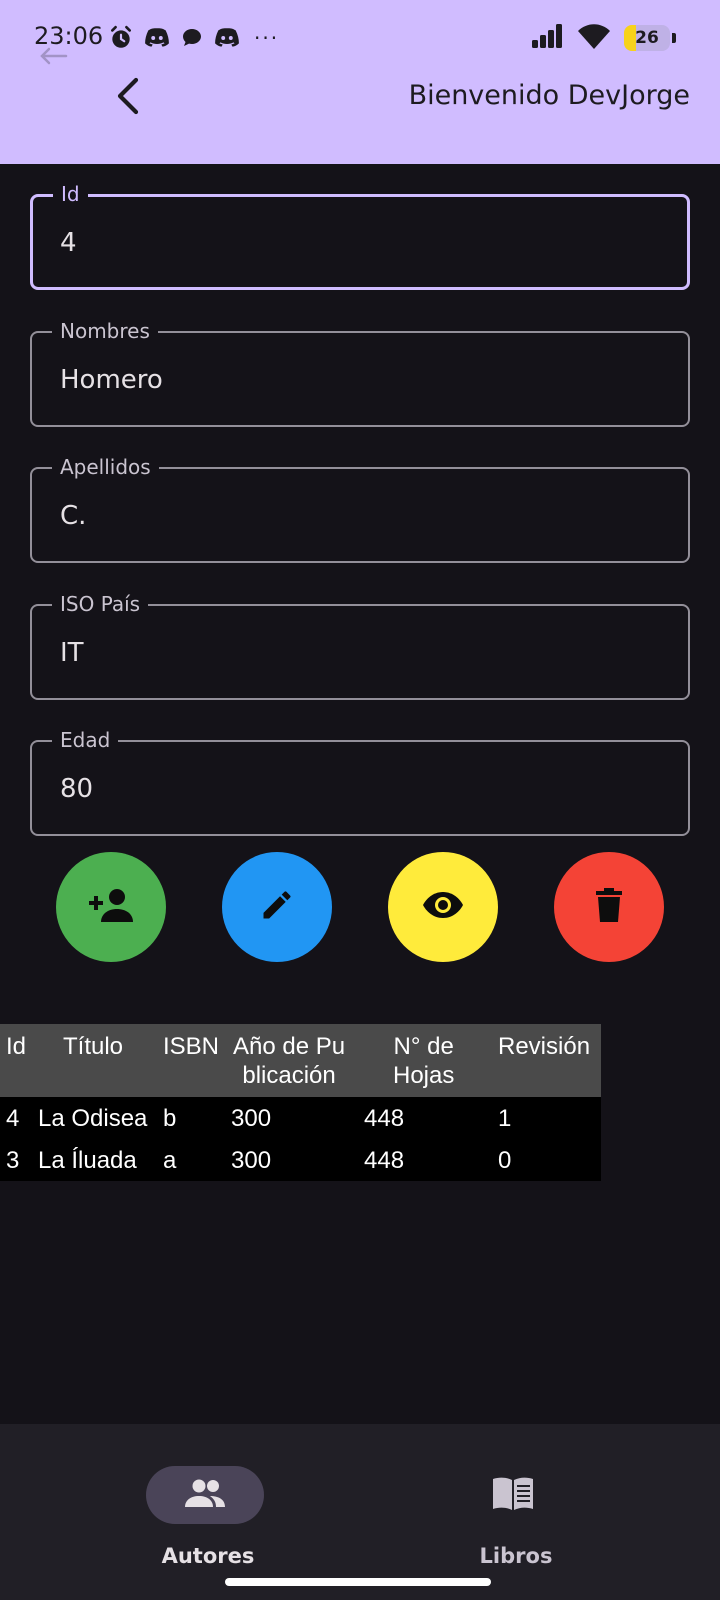  I want to click on back-button, so click(128, 98).